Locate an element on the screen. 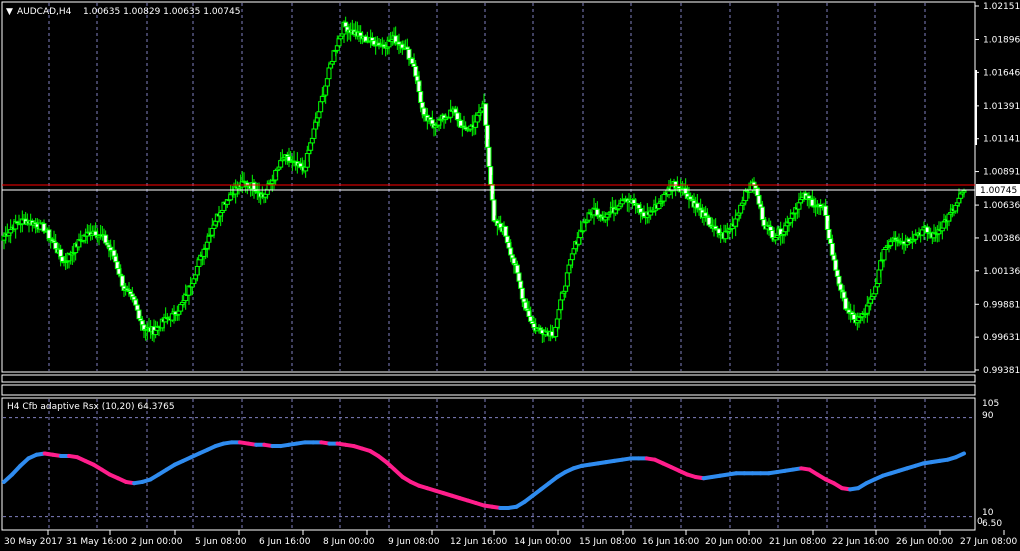 Image resolution: width=1020 pixels, height=551 pixels. price-tick-label: 0.99381 is located at coordinates (1001, 371).